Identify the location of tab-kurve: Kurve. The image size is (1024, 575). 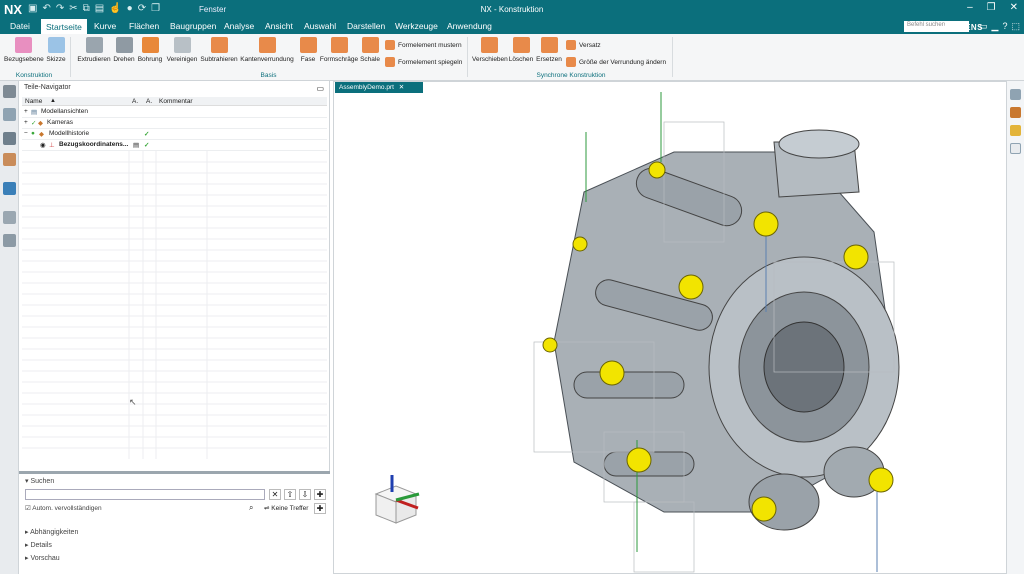
(105, 26).